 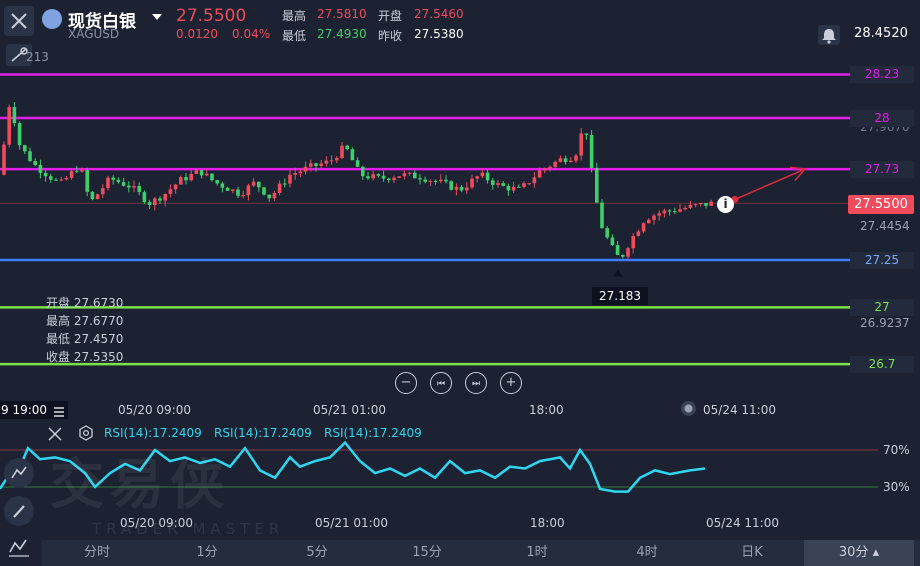 I want to click on indicator-icon, so click(x=19, y=548).